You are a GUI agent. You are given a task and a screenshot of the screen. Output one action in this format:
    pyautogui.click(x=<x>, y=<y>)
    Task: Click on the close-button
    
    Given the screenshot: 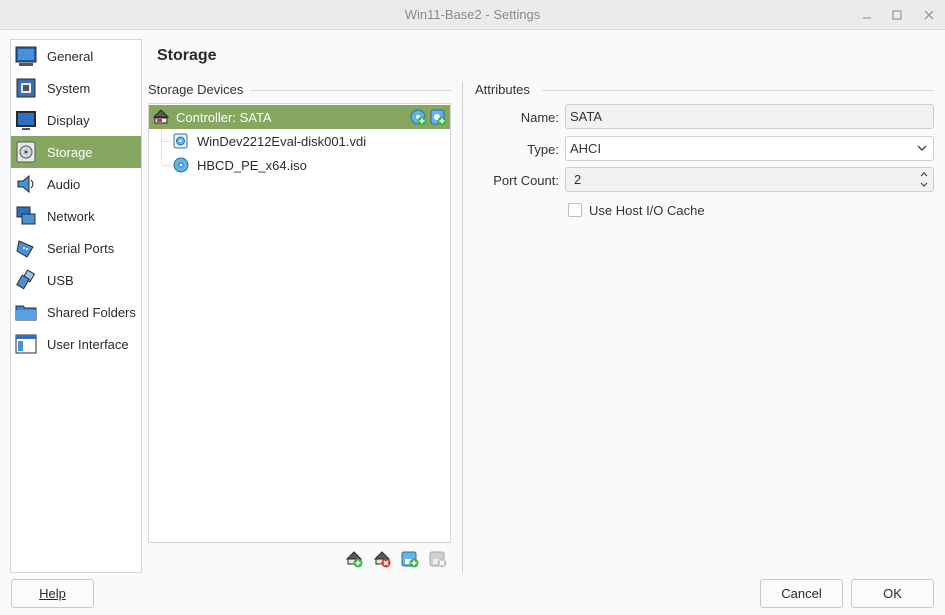 What is the action you would take?
    pyautogui.click(x=929, y=15)
    